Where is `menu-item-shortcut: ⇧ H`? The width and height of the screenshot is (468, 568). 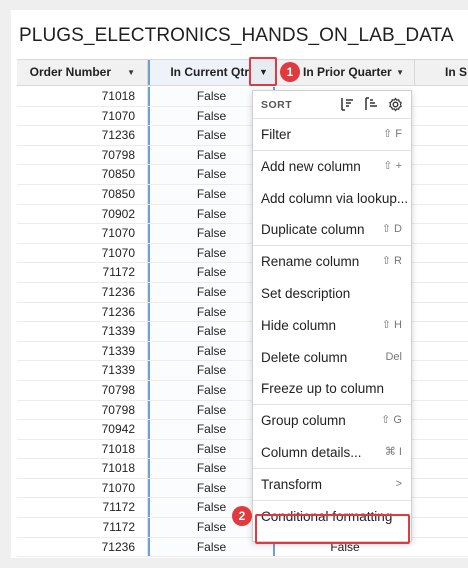
menu-item-shortcut: ⇧ H is located at coordinates (391, 324).